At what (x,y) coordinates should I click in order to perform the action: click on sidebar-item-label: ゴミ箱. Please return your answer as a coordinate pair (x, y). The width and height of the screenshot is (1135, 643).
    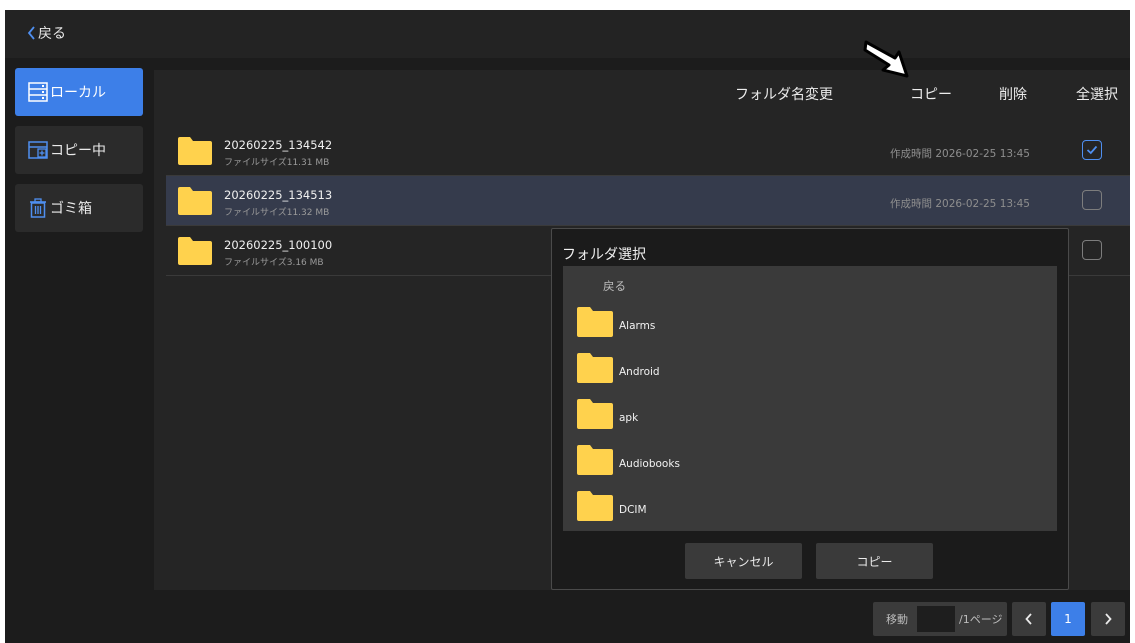
    Looking at the image, I should click on (71, 209).